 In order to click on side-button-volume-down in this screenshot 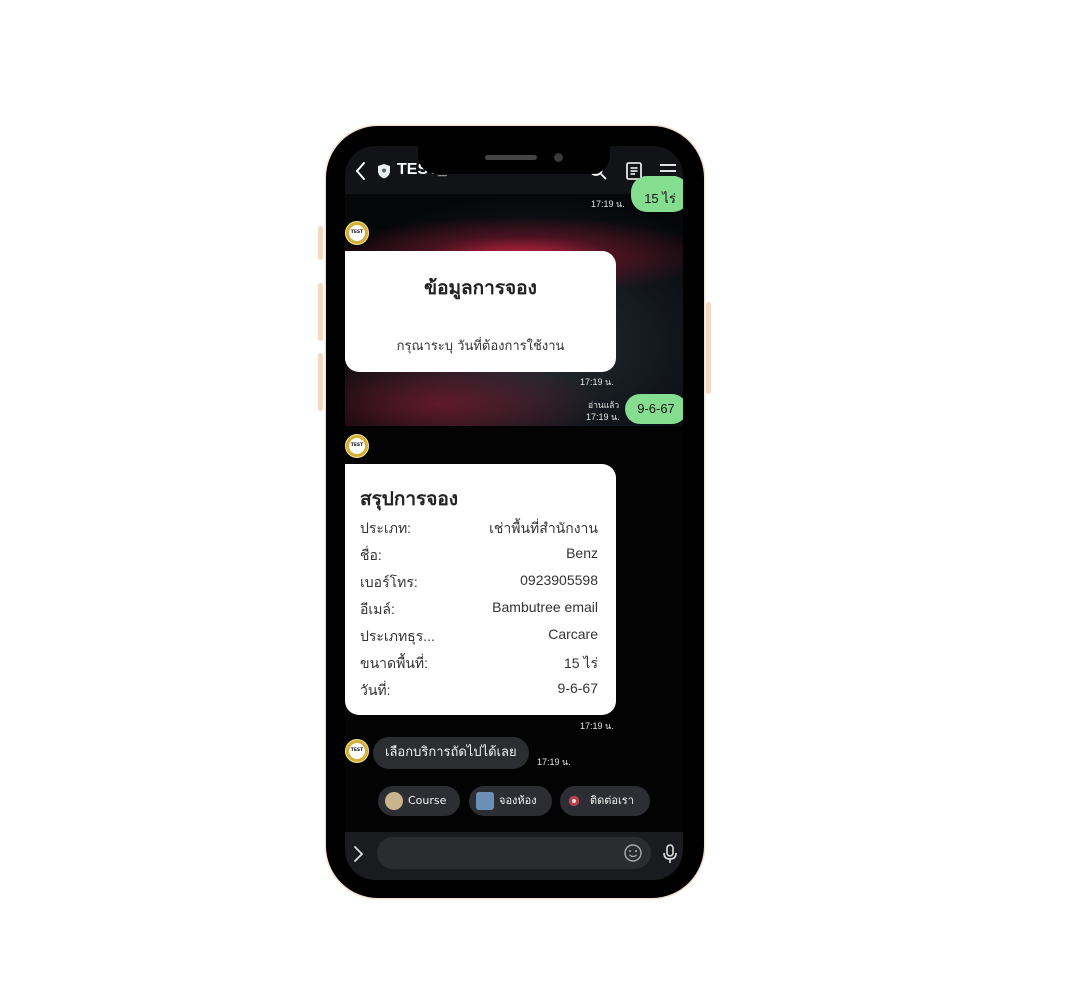, I will do `click(320, 382)`.